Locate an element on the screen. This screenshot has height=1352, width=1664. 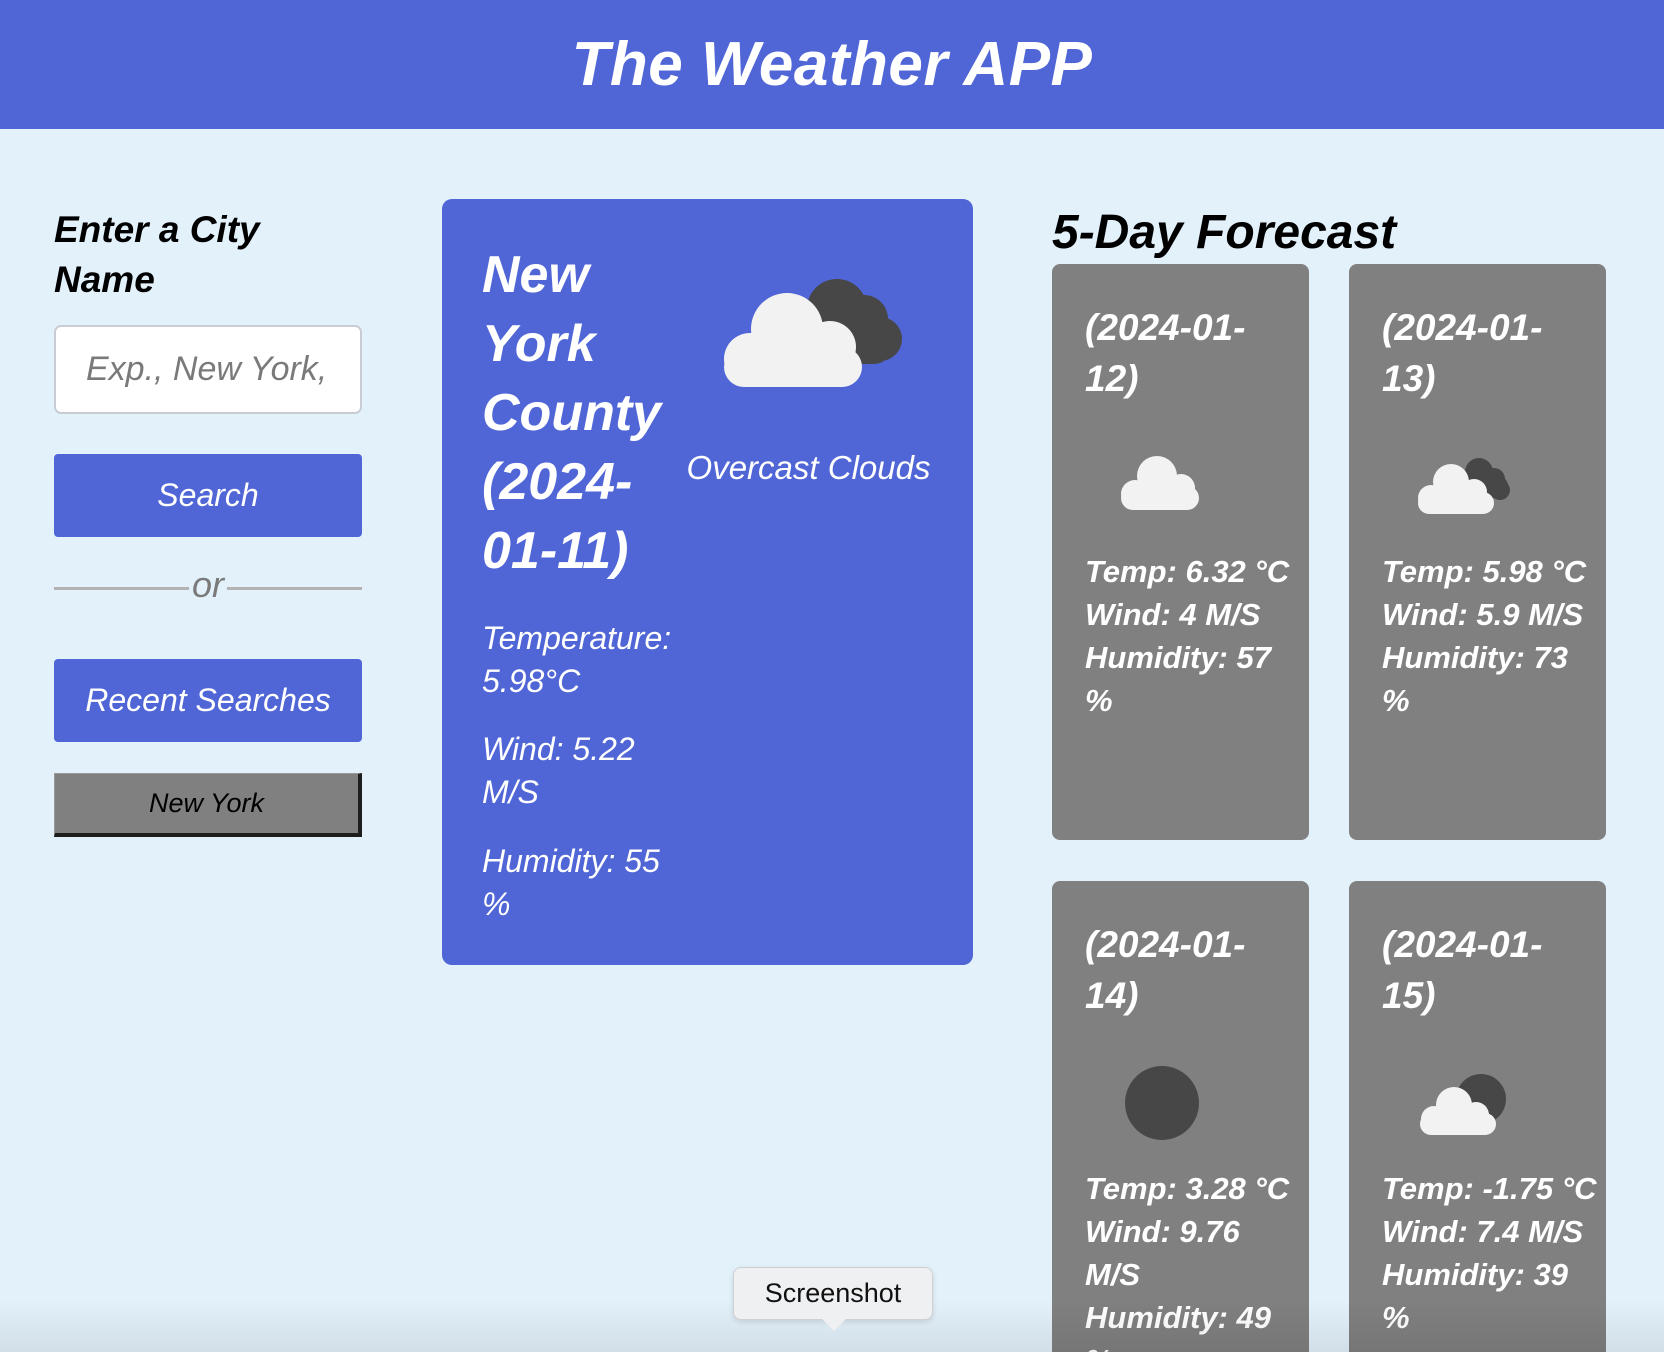
forecast-date: (2024-01-15) is located at coordinates (1462, 970).